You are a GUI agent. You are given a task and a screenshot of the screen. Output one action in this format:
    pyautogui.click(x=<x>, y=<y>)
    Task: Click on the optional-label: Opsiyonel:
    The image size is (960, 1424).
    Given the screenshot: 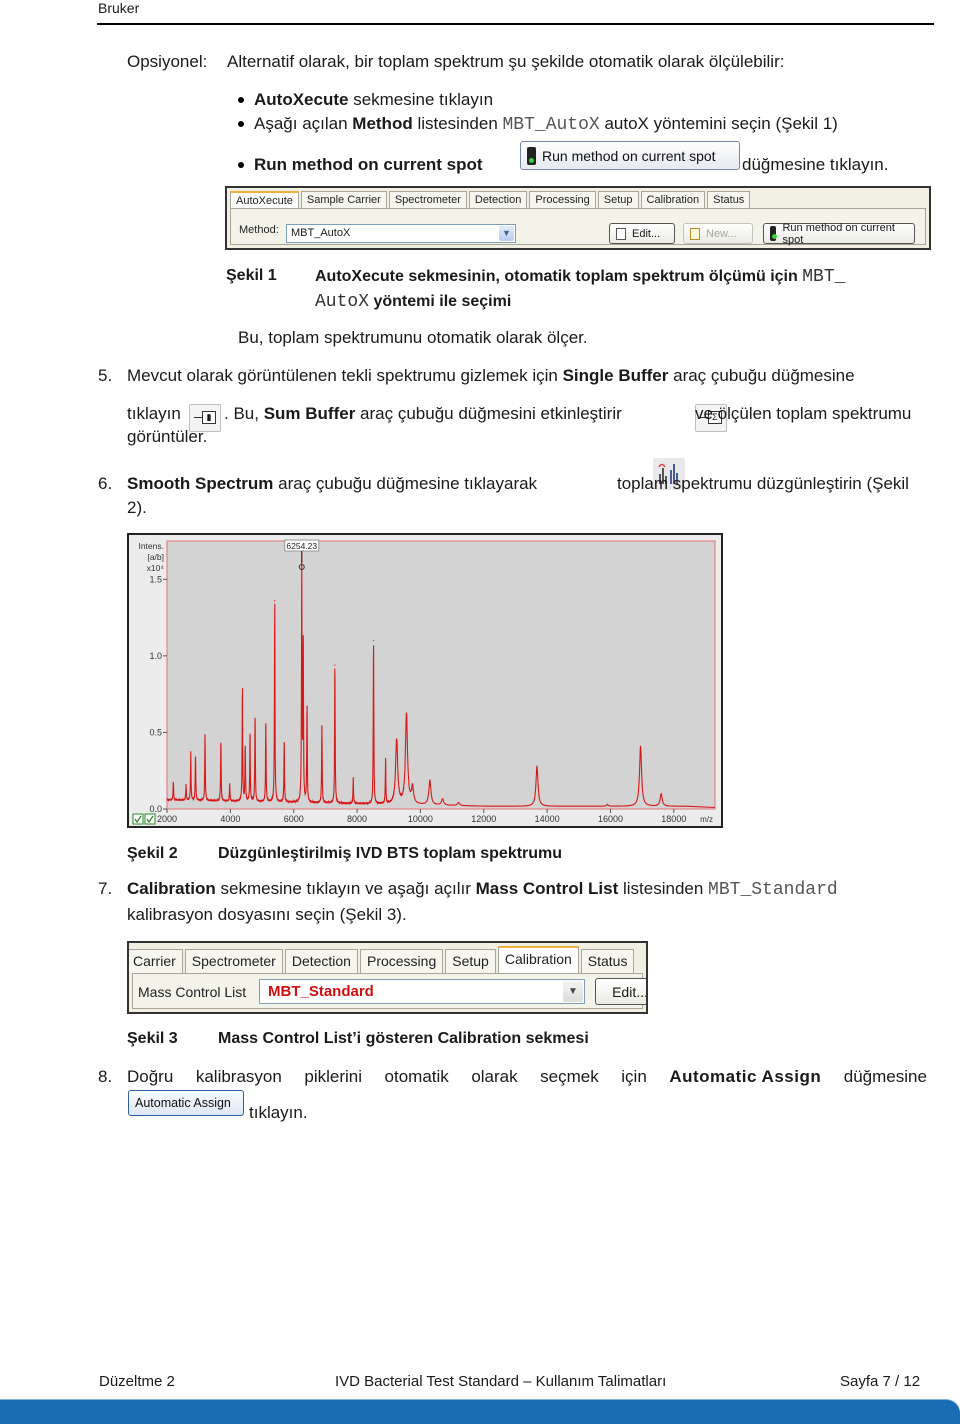 What is the action you would take?
    pyautogui.click(x=167, y=61)
    